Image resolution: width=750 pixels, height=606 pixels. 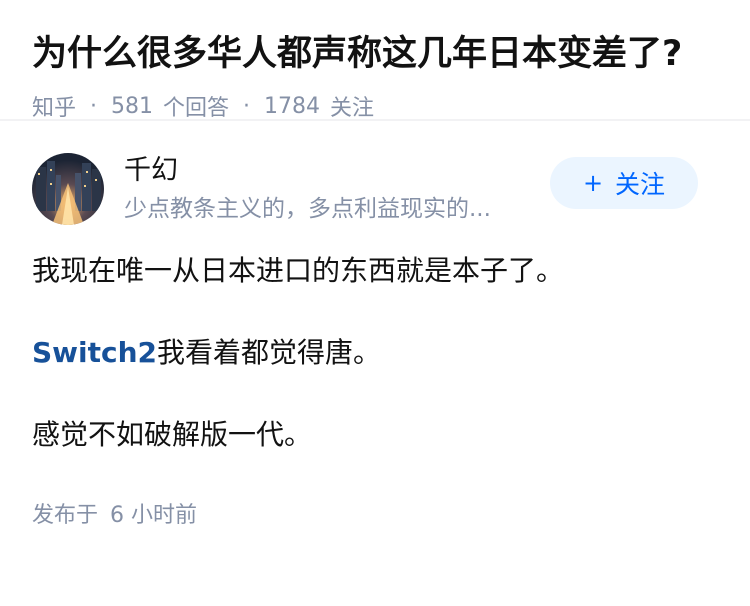 What do you see at coordinates (329, 171) in the screenshot?
I see `author-name: 千幻` at bounding box center [329, 171].